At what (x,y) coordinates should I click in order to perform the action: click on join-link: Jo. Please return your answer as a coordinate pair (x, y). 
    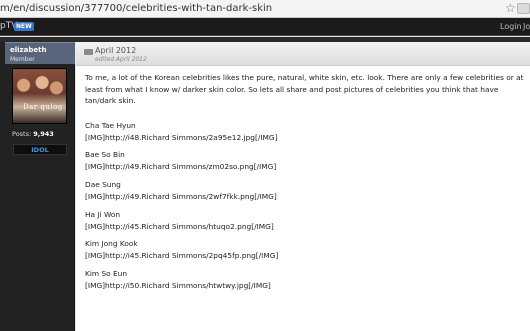
    Looking at the image, I should click on (526, 26).